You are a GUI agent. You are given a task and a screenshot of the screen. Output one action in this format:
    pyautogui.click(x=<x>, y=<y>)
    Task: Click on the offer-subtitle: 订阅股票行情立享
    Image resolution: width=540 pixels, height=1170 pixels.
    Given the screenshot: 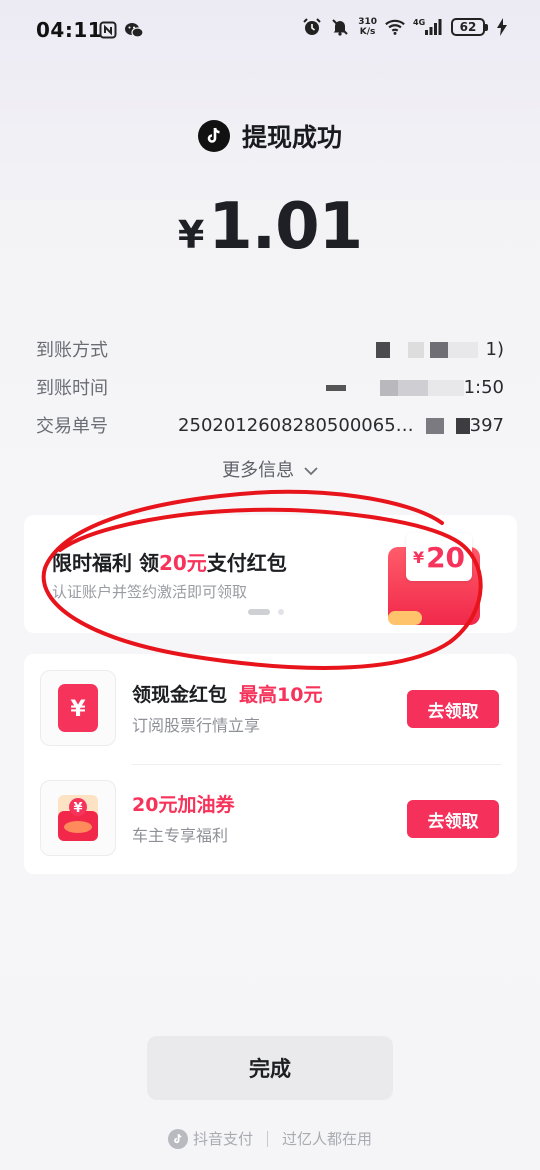 What is the action you would take?
    pyautogui.click(x=196, y=725)
    